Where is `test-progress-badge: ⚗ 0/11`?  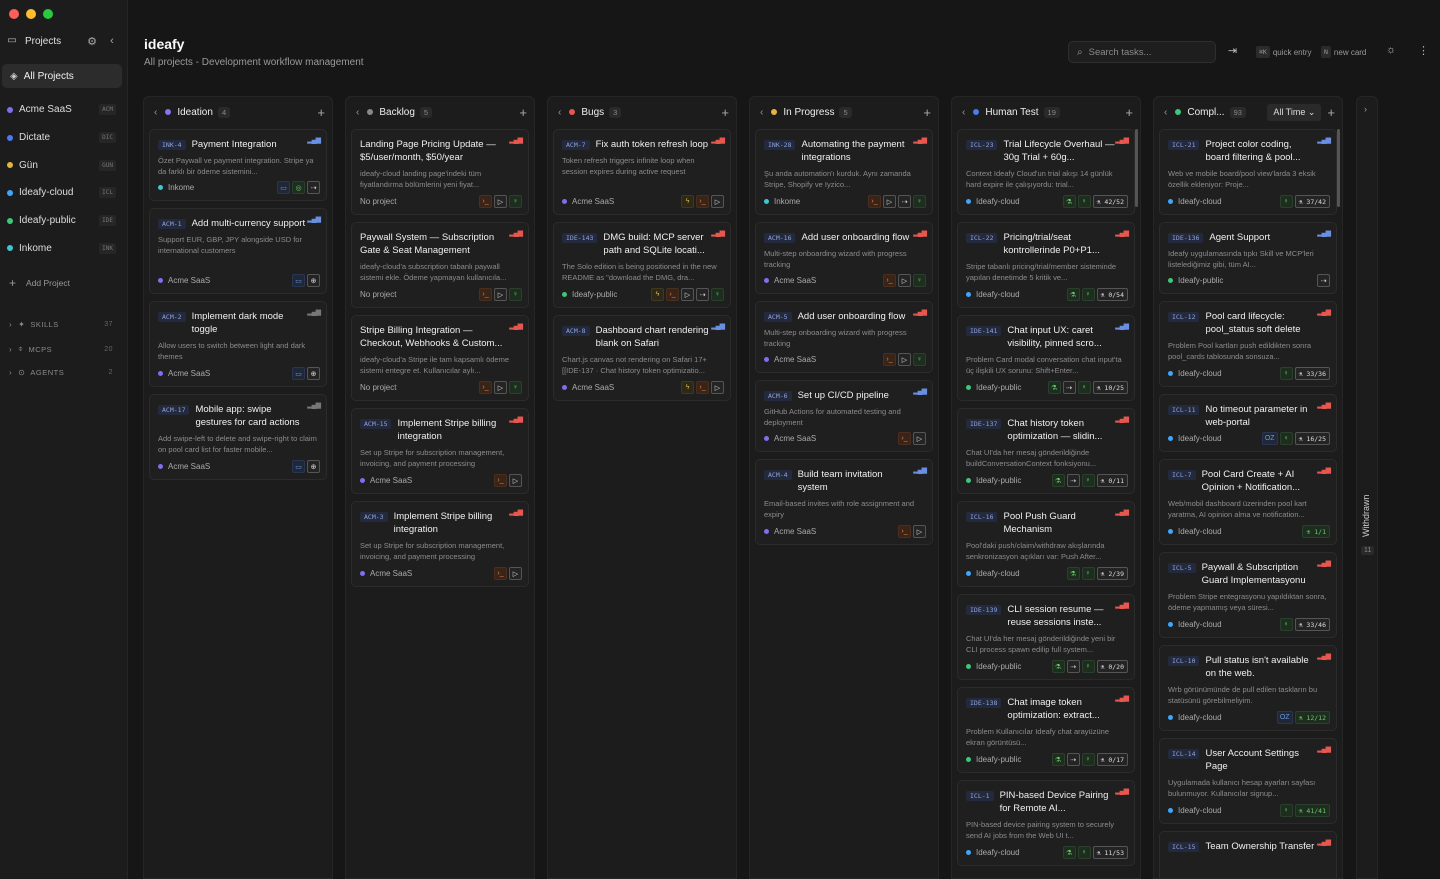
test-progress-badge: ⚗ 0/11 is located at coordinates (1112, 480).